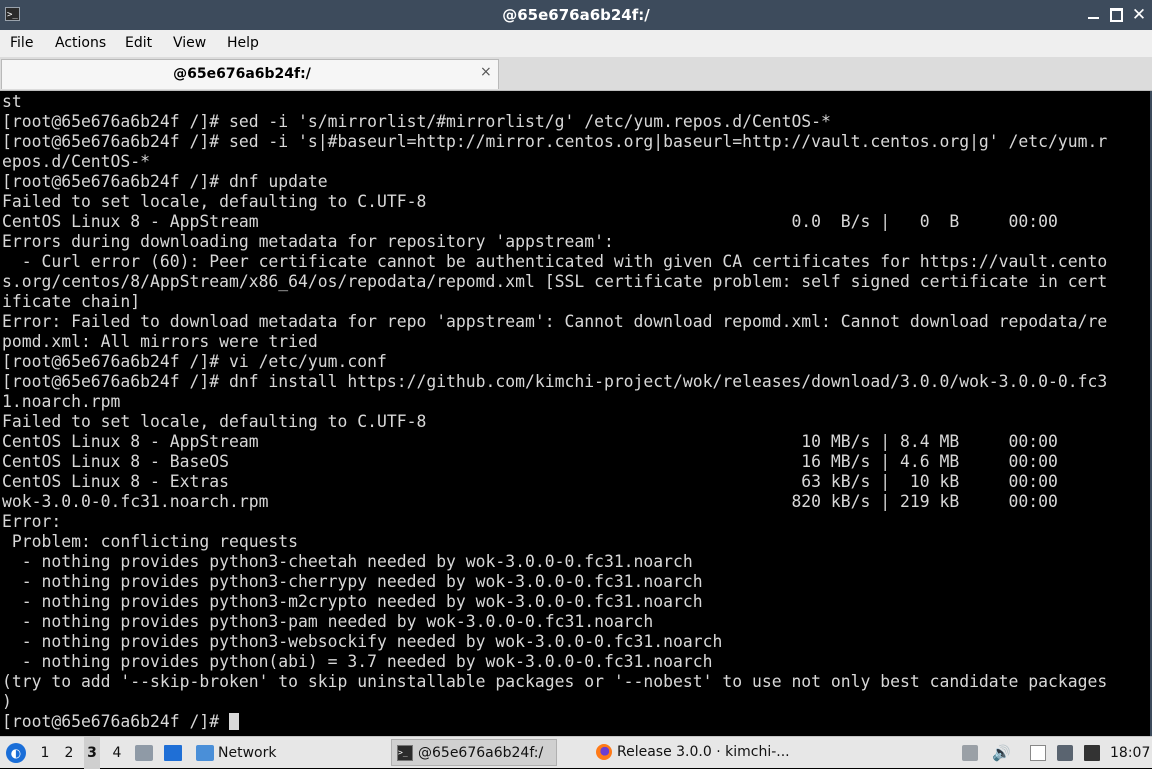 Image resolution: width=1152 pixels, height=769 pixels. I want to click on clipboard-icon, so click(1038, 753).